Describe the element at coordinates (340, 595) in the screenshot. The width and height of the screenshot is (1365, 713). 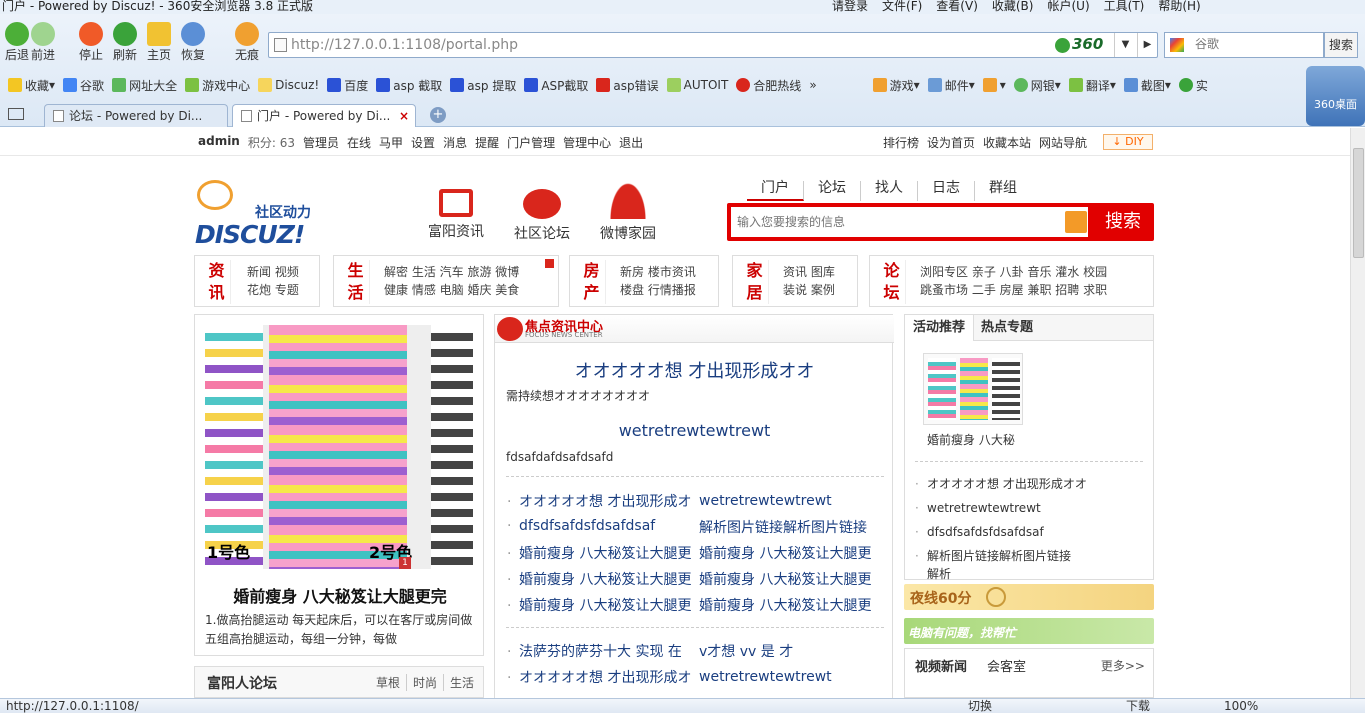
I see `feature-title: 婚前瘦身 八大秘笈让大腿更完` at that location.